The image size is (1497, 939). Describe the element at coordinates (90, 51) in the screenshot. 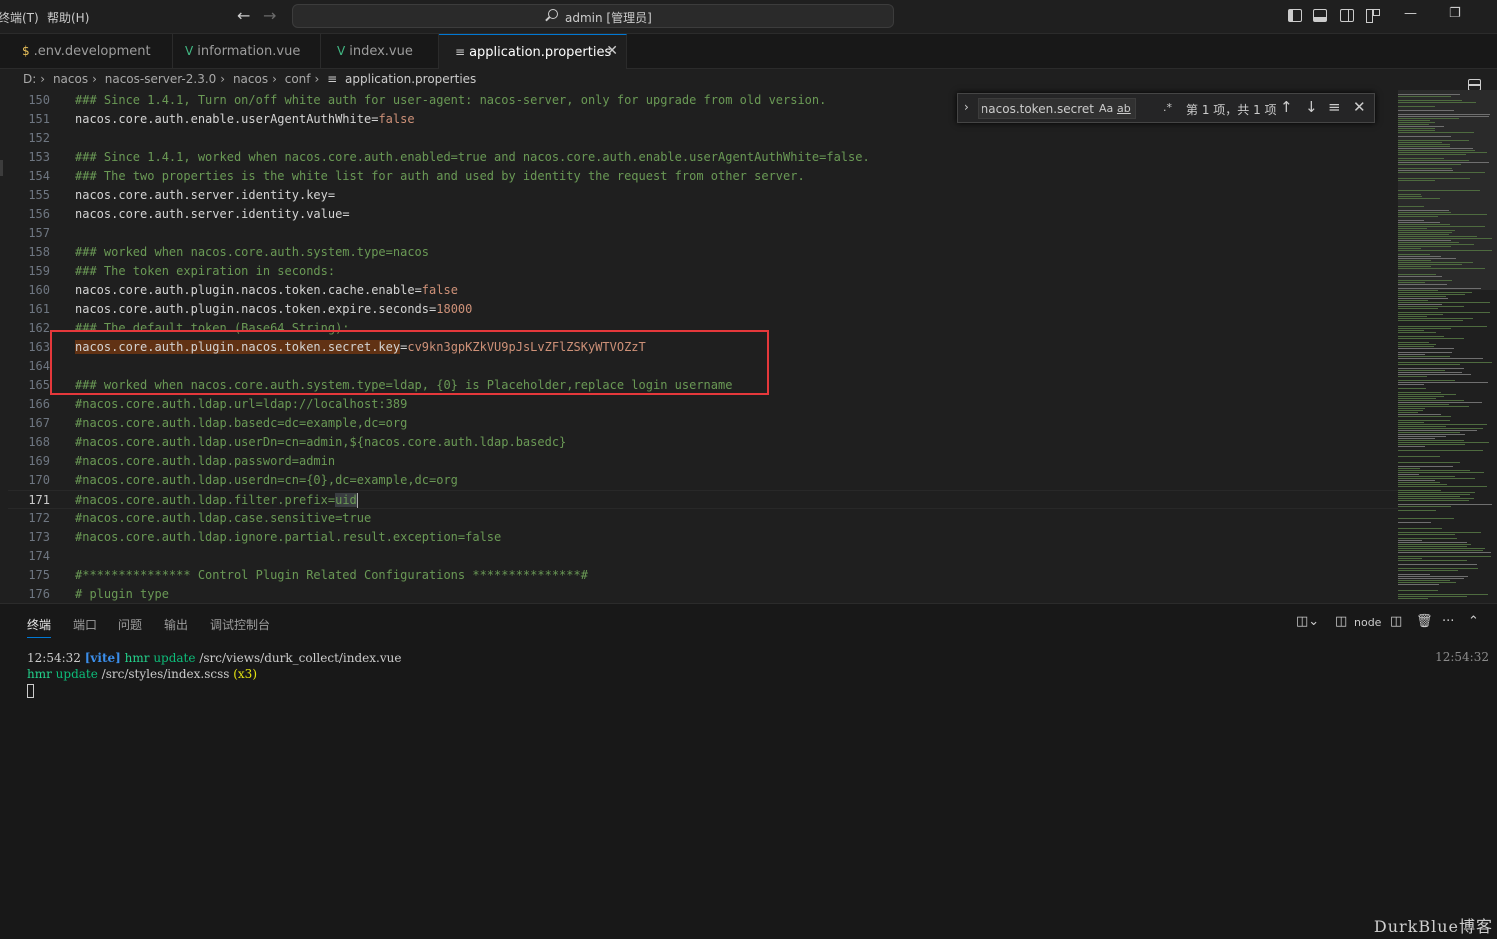

I see `tab-env-development: $ .env.development` at that location.